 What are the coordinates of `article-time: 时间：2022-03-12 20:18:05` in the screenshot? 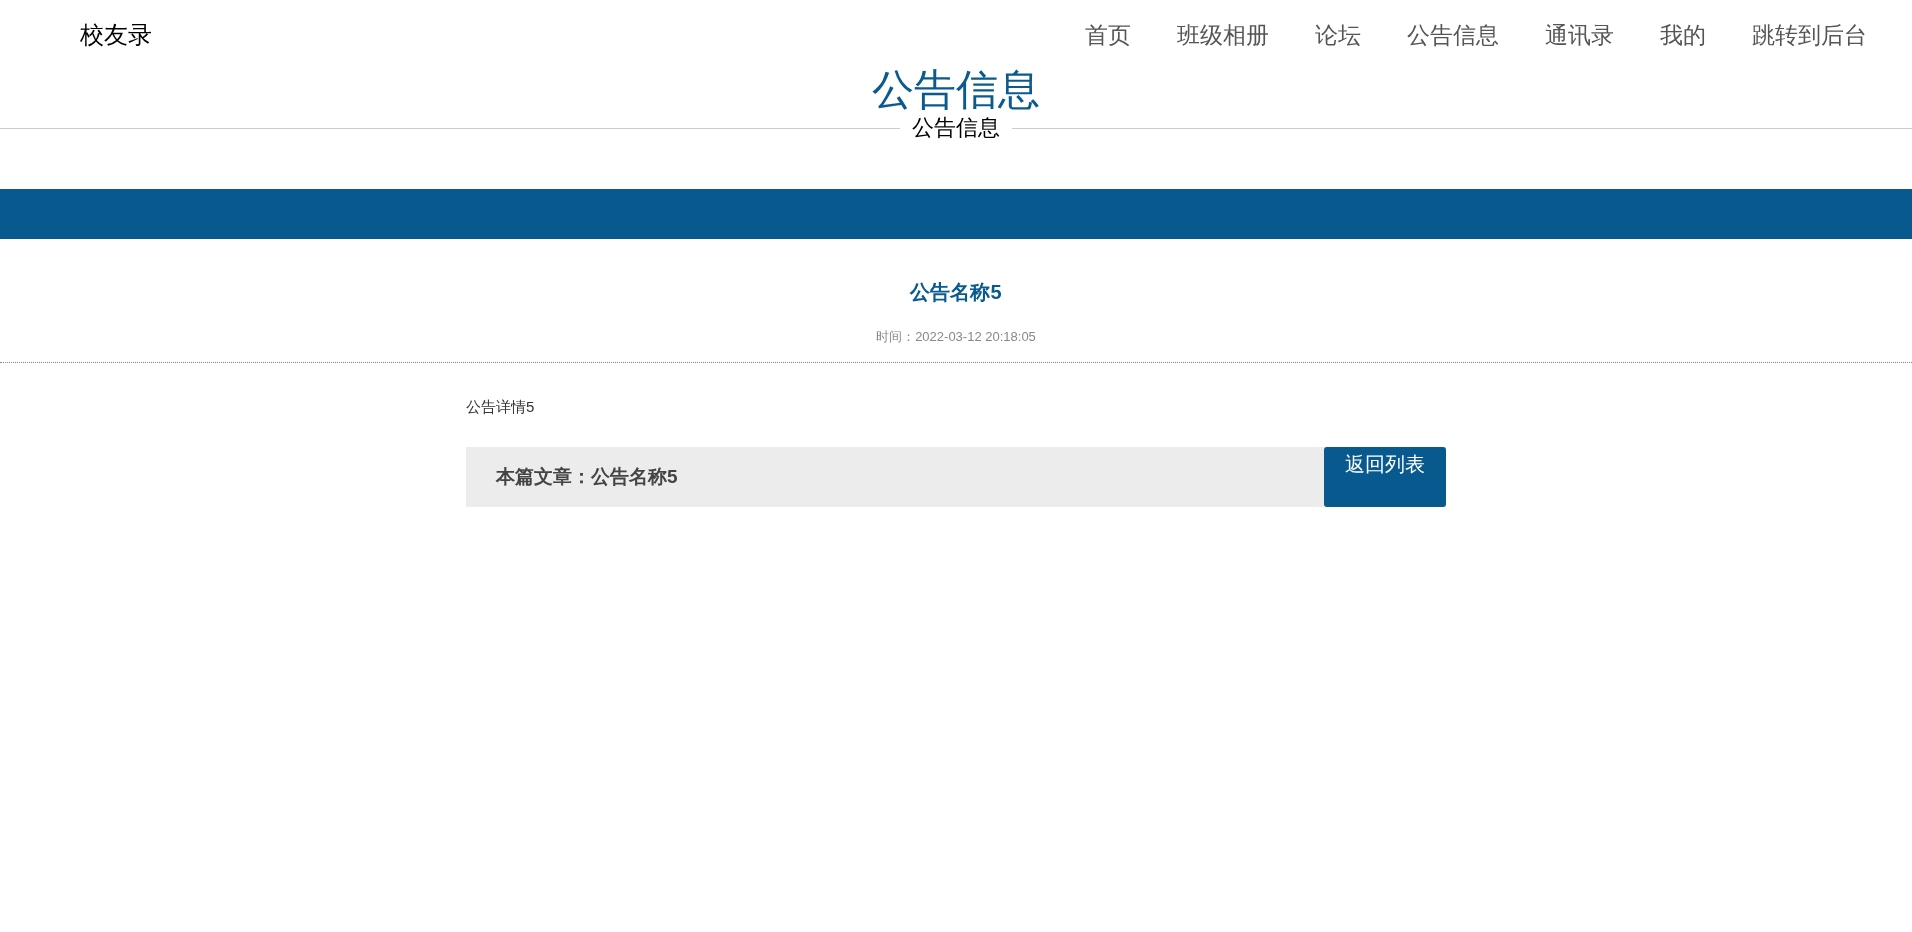 It's located at (956, 337).